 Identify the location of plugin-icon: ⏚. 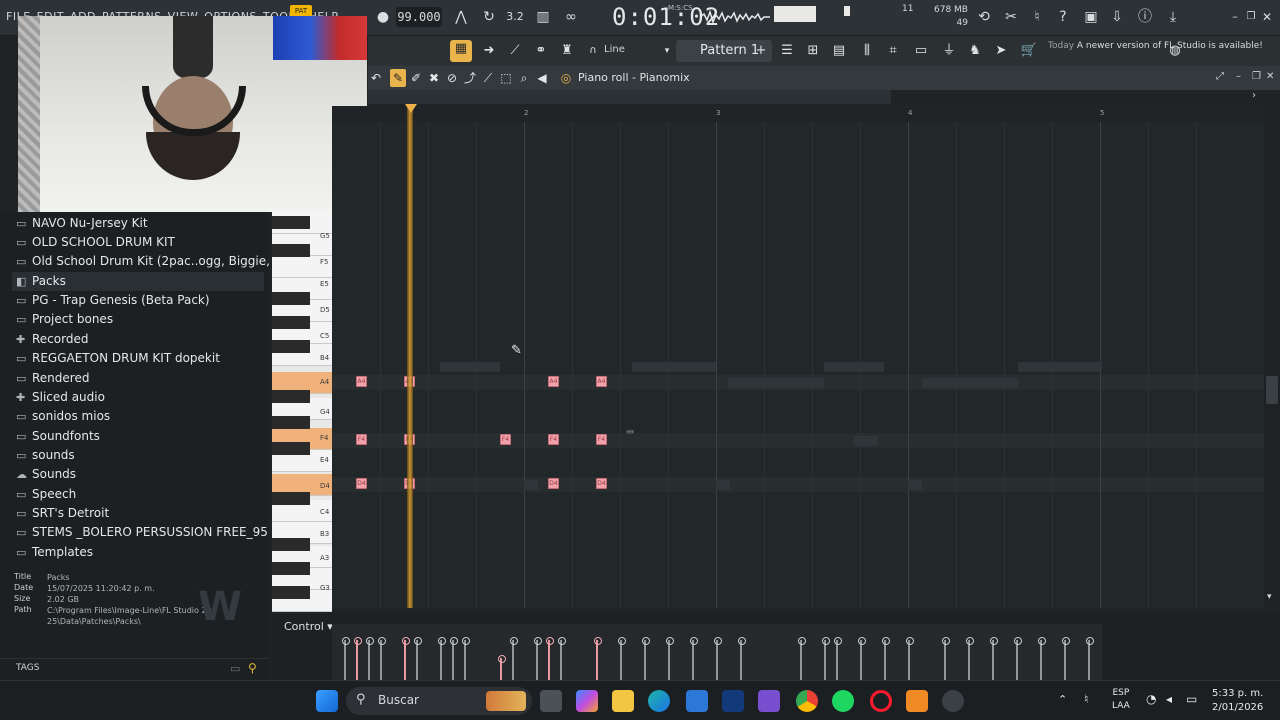
(949, 51).